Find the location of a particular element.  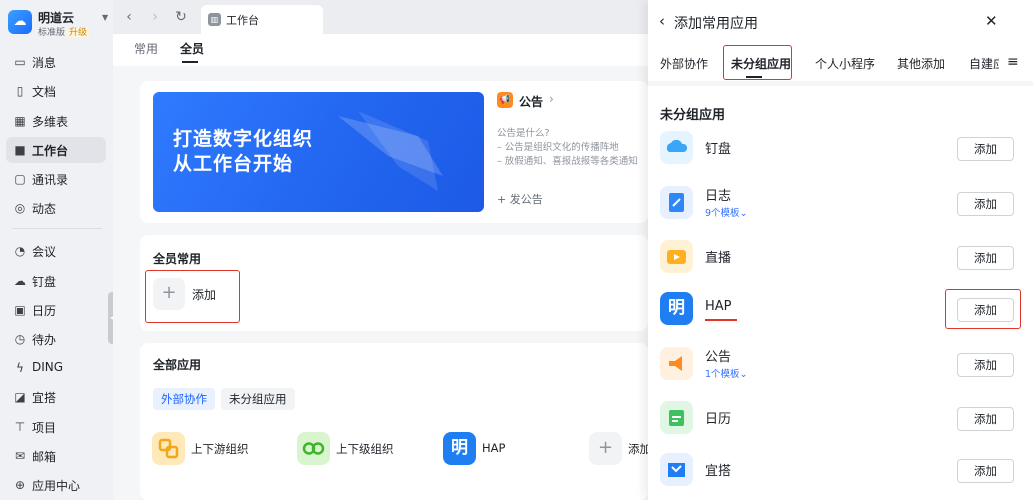

sidebar-item-mail: ✉ 邮箱 is located at coordinates (56, 456).